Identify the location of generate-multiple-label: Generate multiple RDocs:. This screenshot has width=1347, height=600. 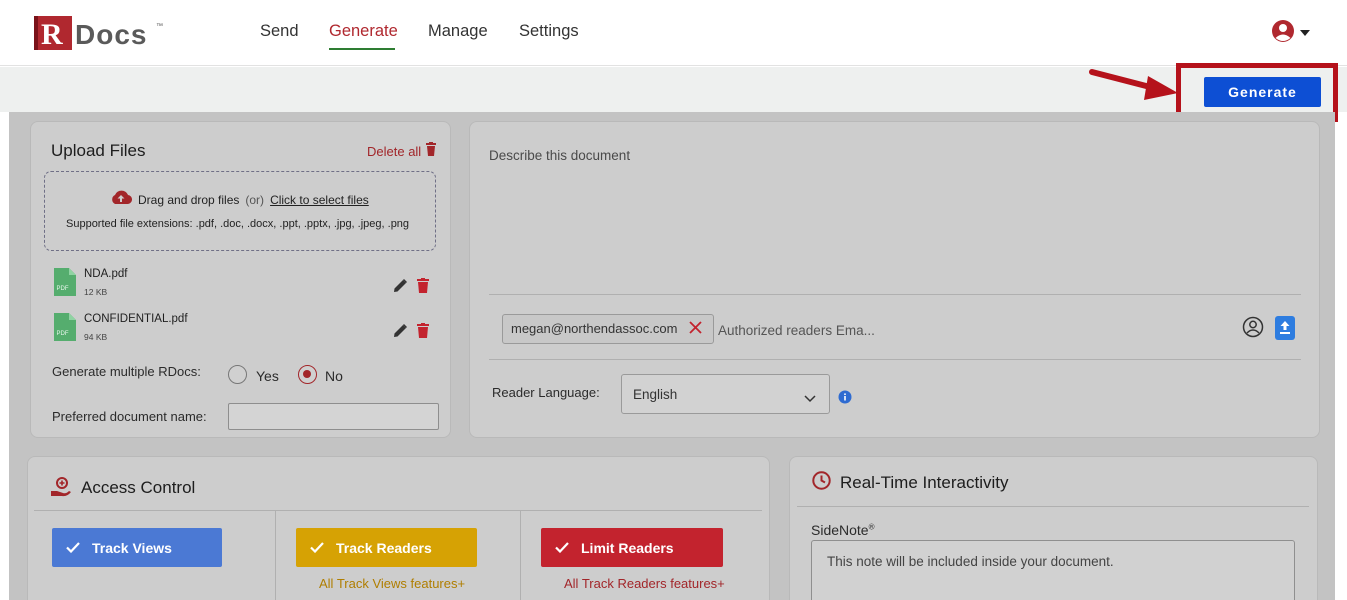
(126, 371).